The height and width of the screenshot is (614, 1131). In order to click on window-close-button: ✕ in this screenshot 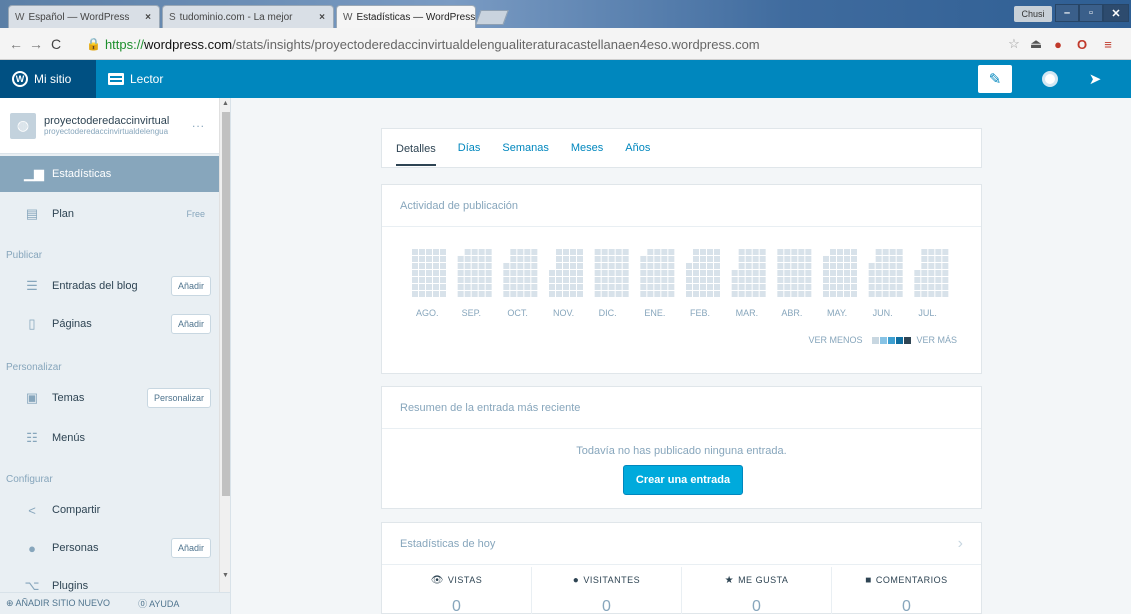, I will do `click(1116, 13)`.